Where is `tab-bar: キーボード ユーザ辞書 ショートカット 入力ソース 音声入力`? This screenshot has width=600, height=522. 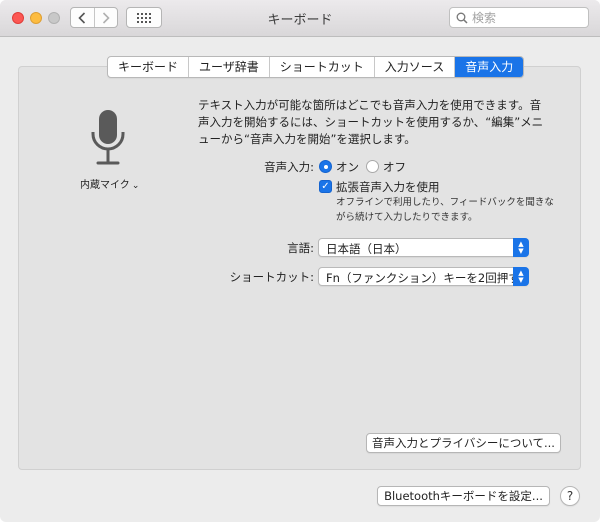 tab-bar: キーボード ユーザ辞書 ショートカット 入力ソース 音声入力 is located at coordinates (316, 67).